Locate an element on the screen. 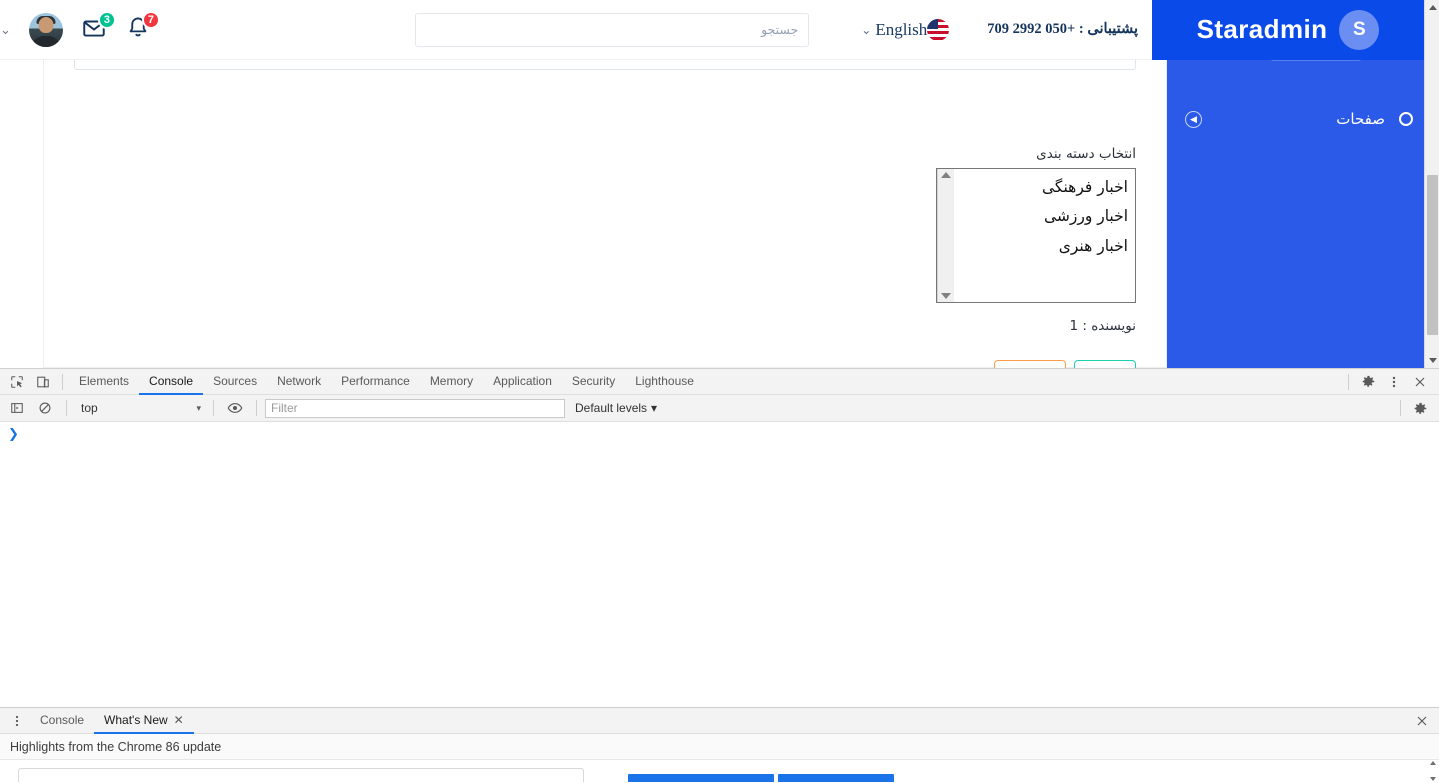  page-scrollbar is located at coordinates (1431, 184).